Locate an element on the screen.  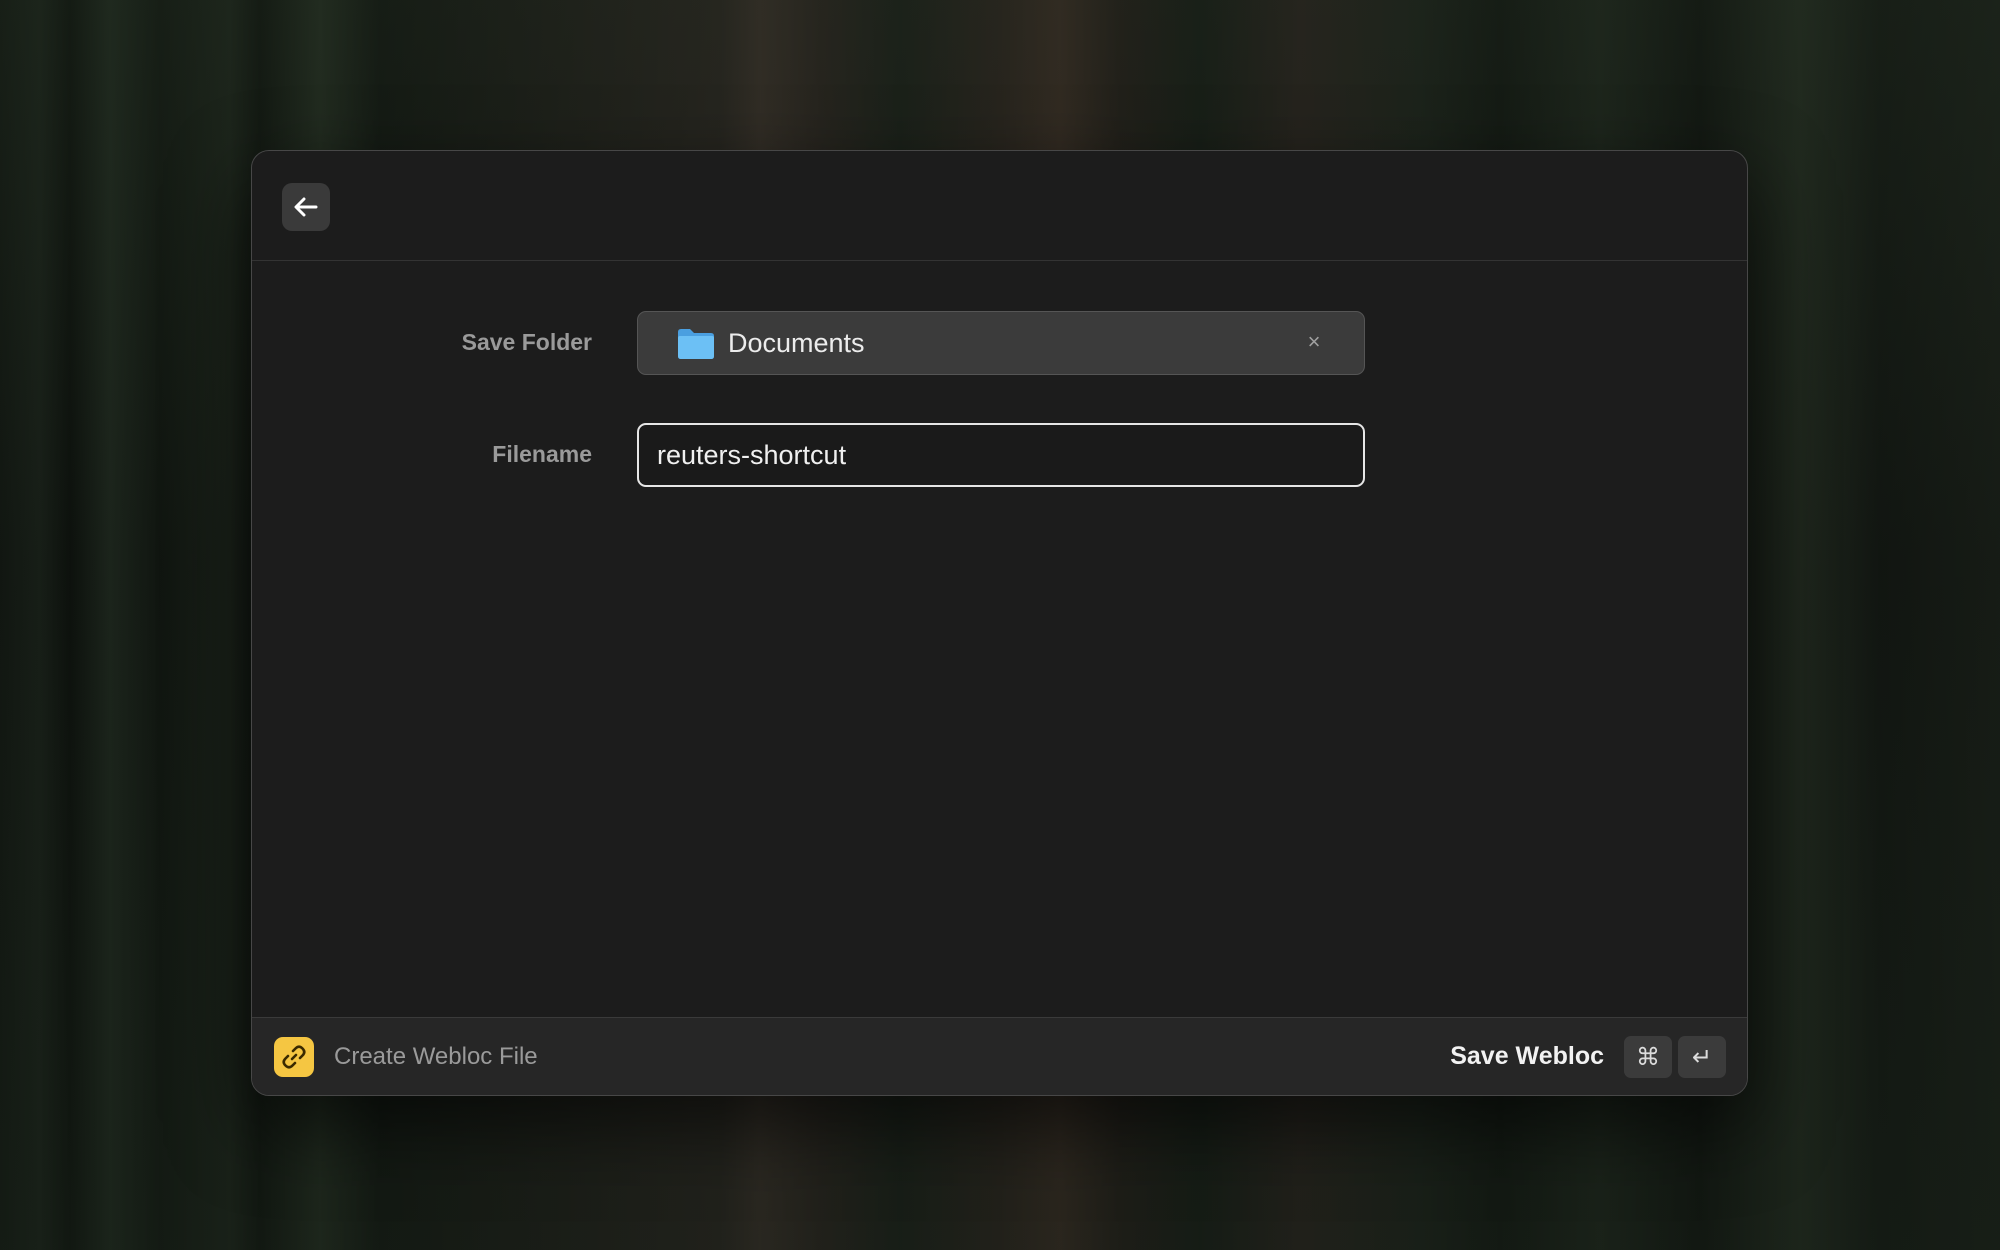
extension-icon is located at coordinates (294, 1057).